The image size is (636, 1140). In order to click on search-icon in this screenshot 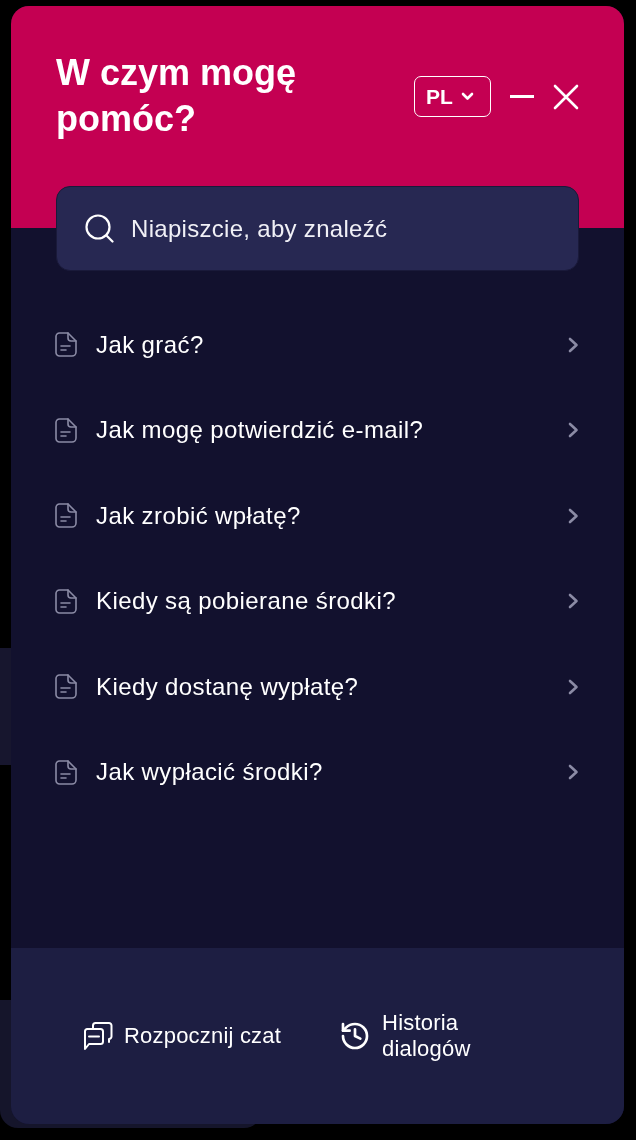, I will do `click(99, 228)`.